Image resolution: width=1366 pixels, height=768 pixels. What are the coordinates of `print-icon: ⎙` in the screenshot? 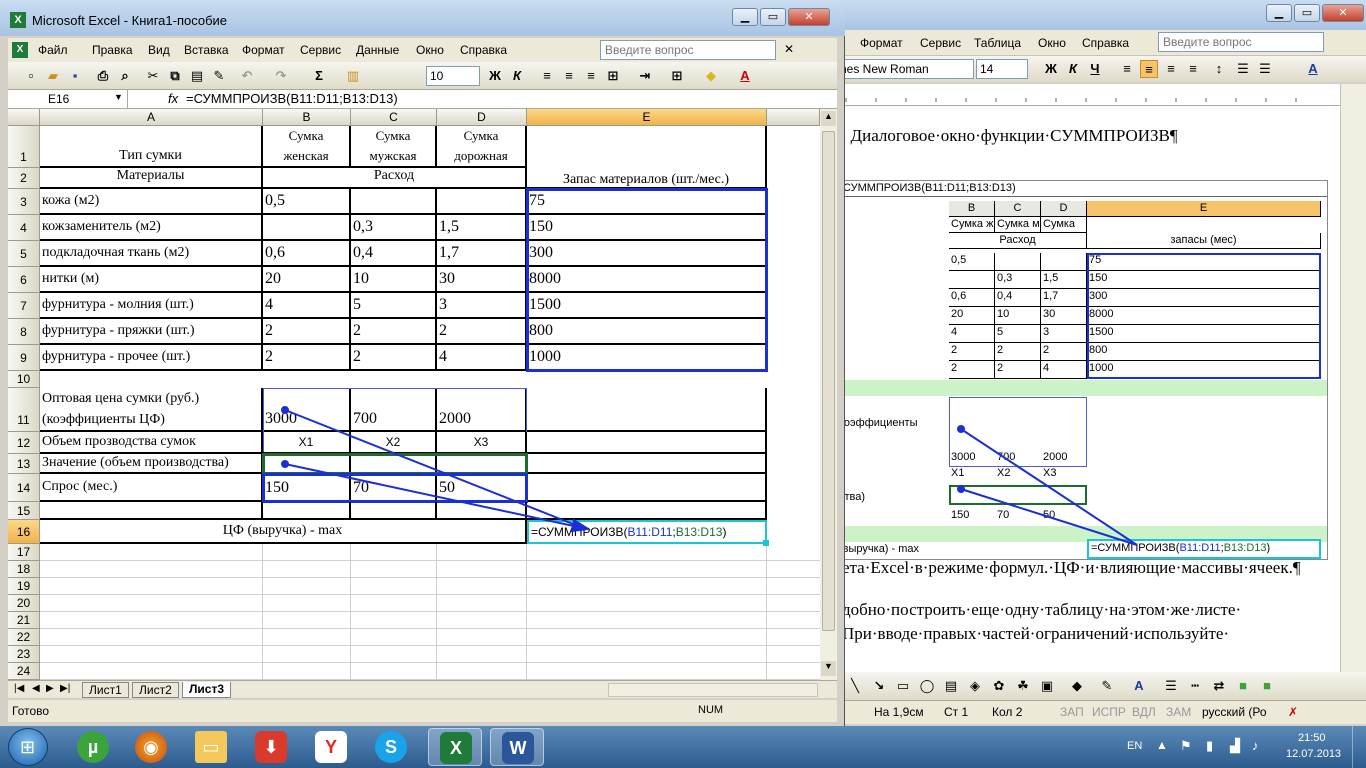 It's located at (103, 76).